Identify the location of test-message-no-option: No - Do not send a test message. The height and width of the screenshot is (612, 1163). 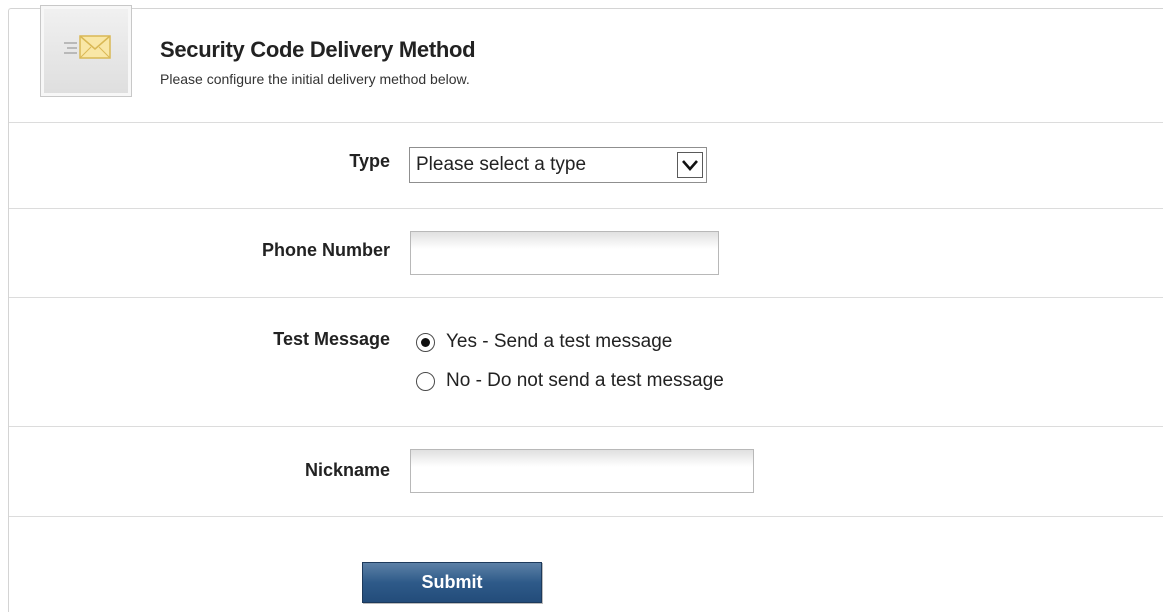
(570, 381).